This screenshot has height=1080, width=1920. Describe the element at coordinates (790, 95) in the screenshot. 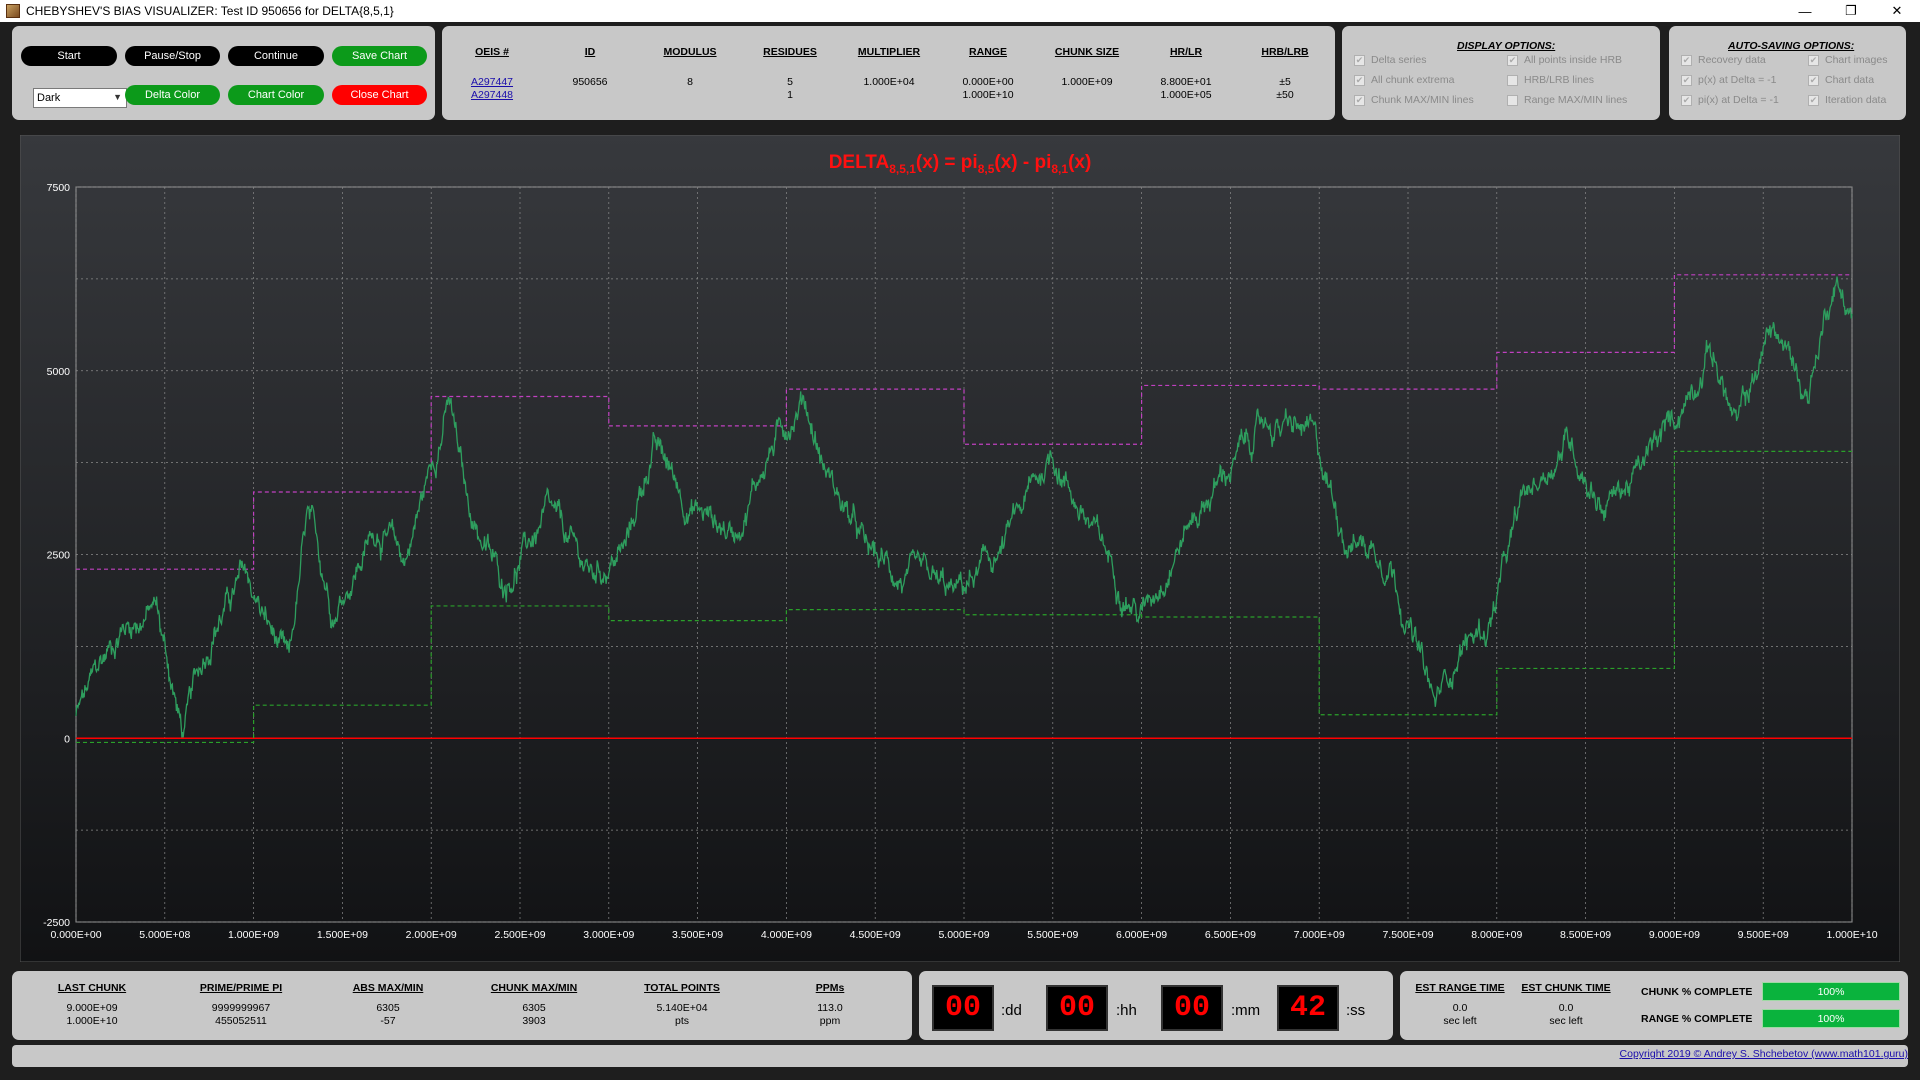

I see `residue-2: 1` at that location.